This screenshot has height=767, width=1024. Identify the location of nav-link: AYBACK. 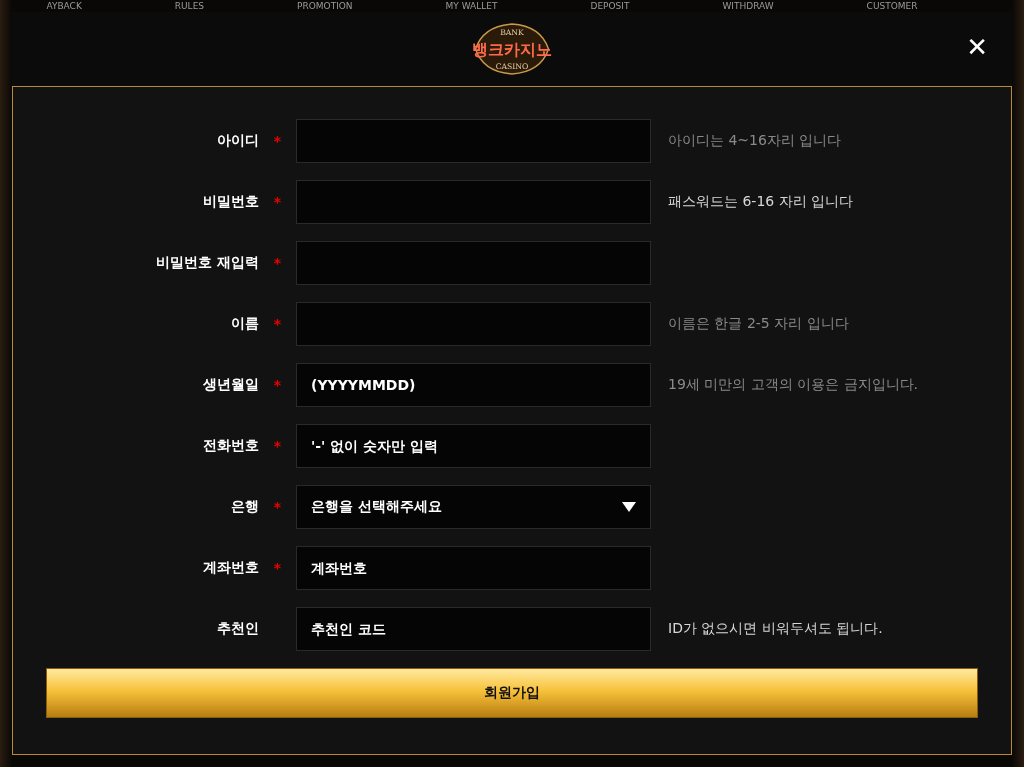
(64, 6).